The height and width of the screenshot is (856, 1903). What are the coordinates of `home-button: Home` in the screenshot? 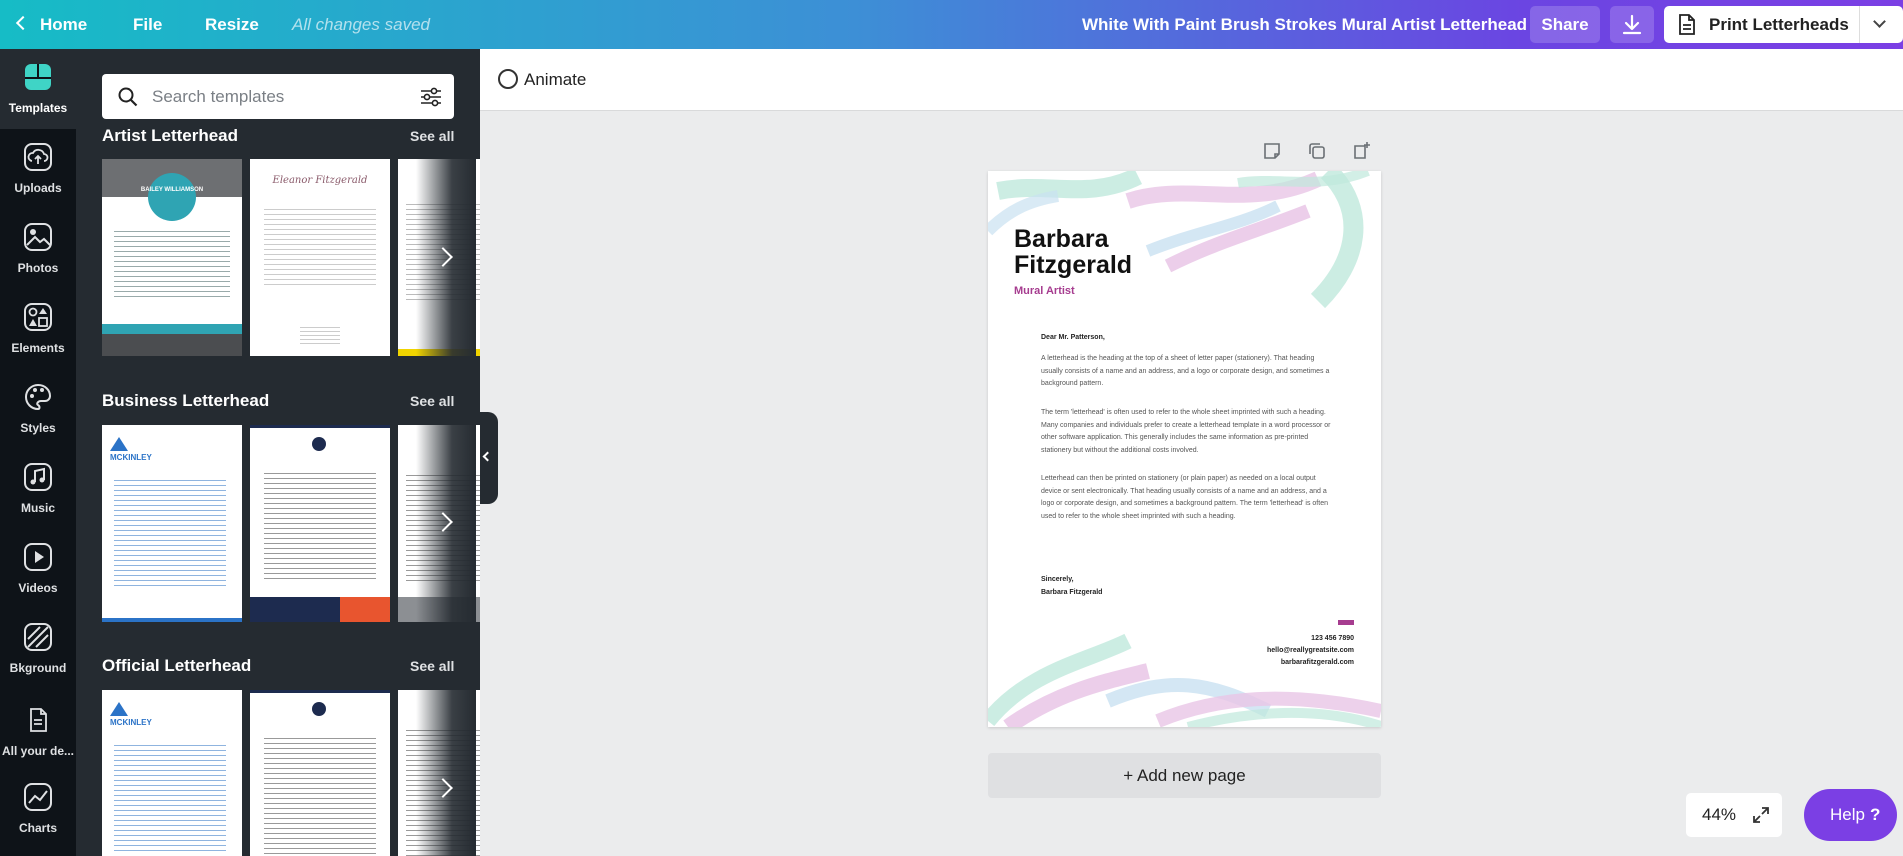 It's located at (51, 24).